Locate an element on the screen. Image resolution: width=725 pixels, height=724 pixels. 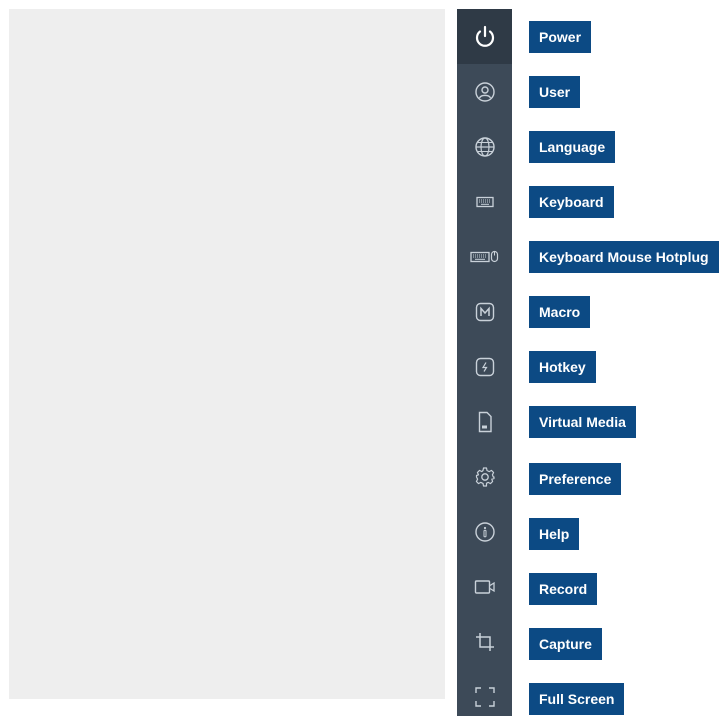
fullscreen-icon is located at coordinates (484, 696).